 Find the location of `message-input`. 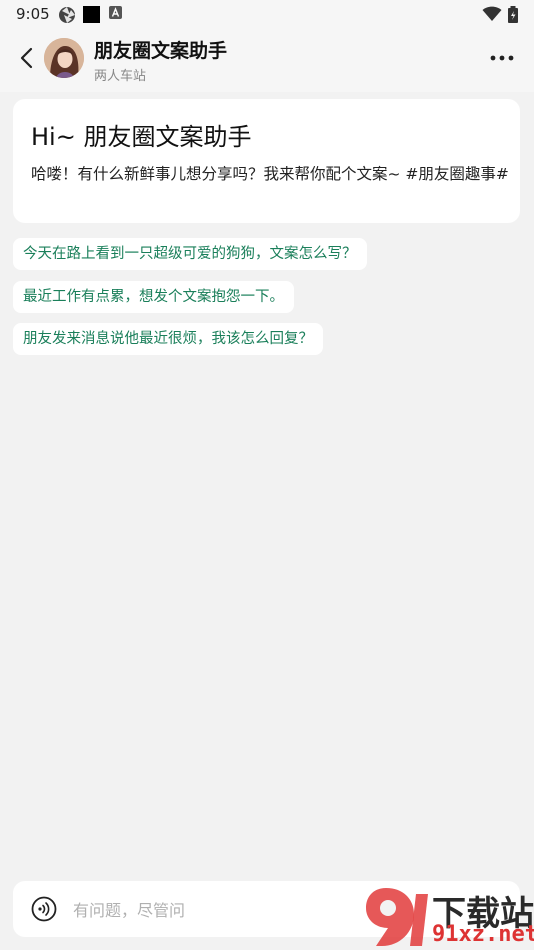

message-input is located at coordinates (223, 910).